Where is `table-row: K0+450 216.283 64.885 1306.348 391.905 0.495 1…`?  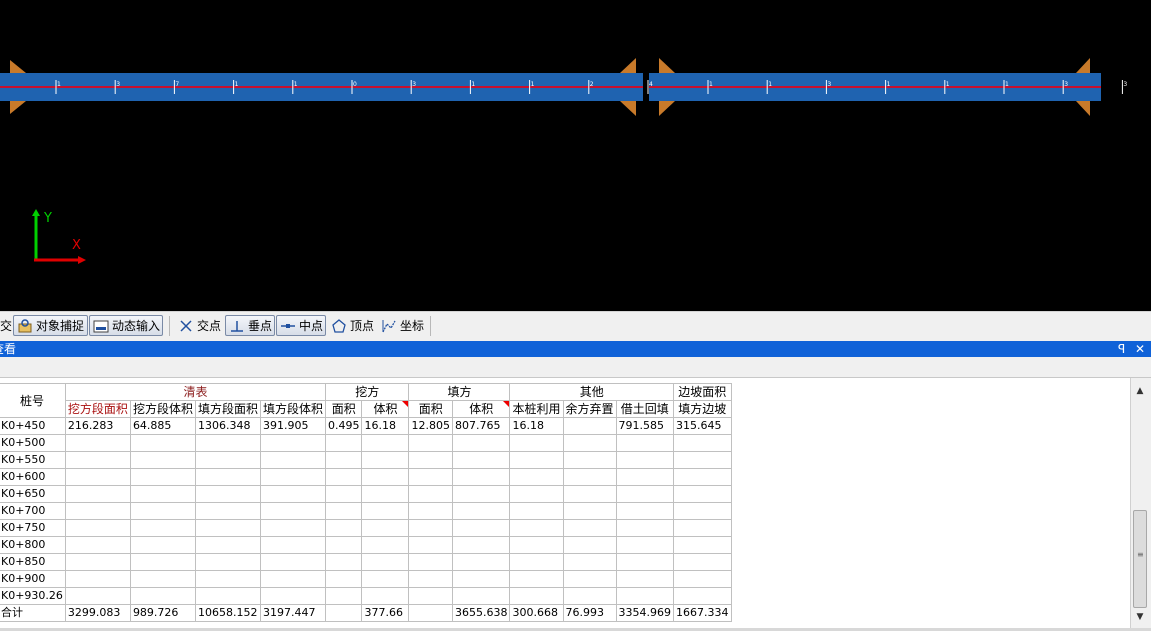 table-row: K0+450 216.283 64.885 1306.348 391.905 0.495 1… is located at coordinates (366, 426).